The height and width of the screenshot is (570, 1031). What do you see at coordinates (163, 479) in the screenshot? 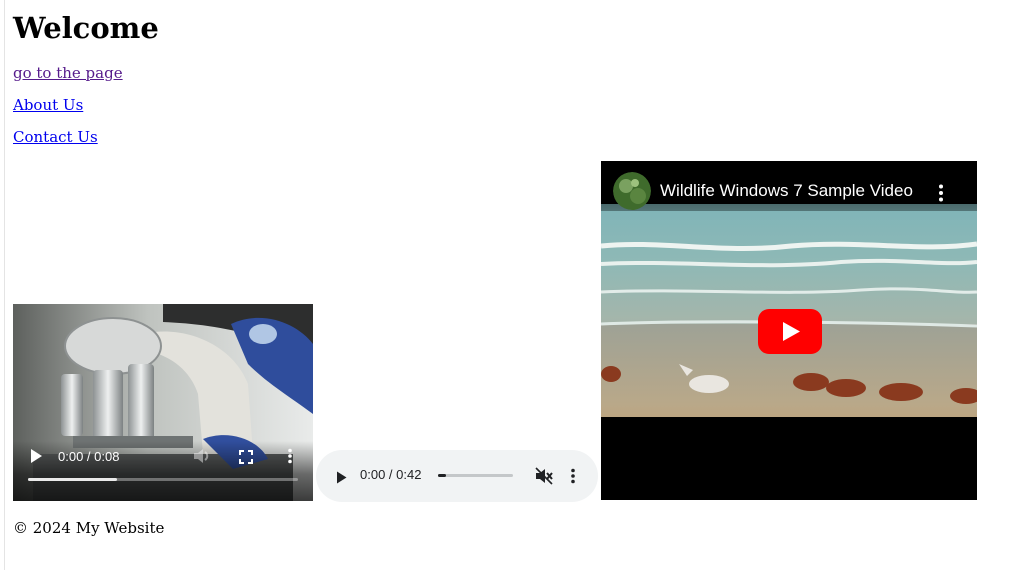
I see `video-progress-bar` at bounding box center [163, 479].